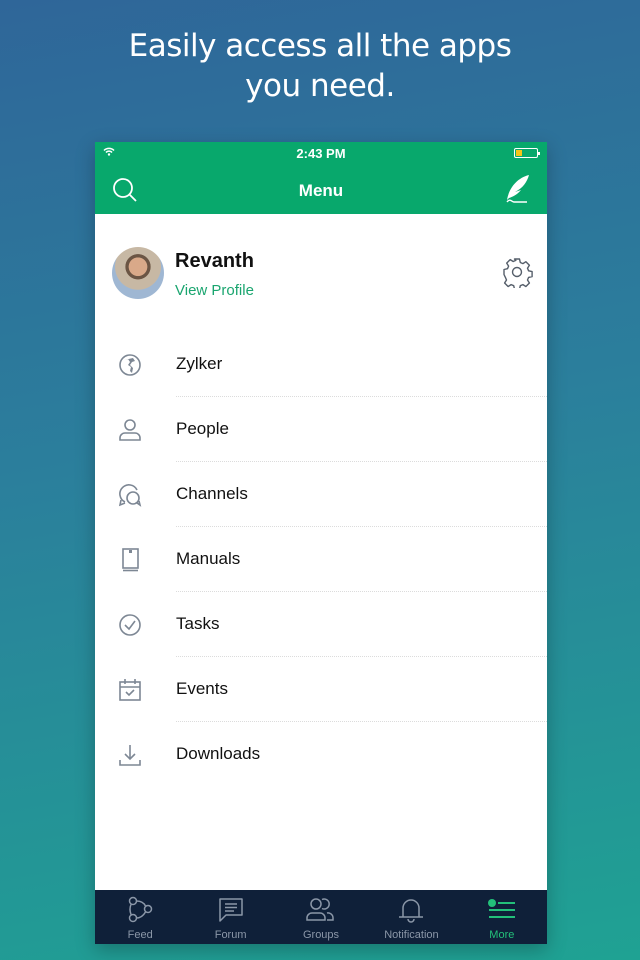  I want to click on menu-item-downloads: Downloads, so click(321, 754).